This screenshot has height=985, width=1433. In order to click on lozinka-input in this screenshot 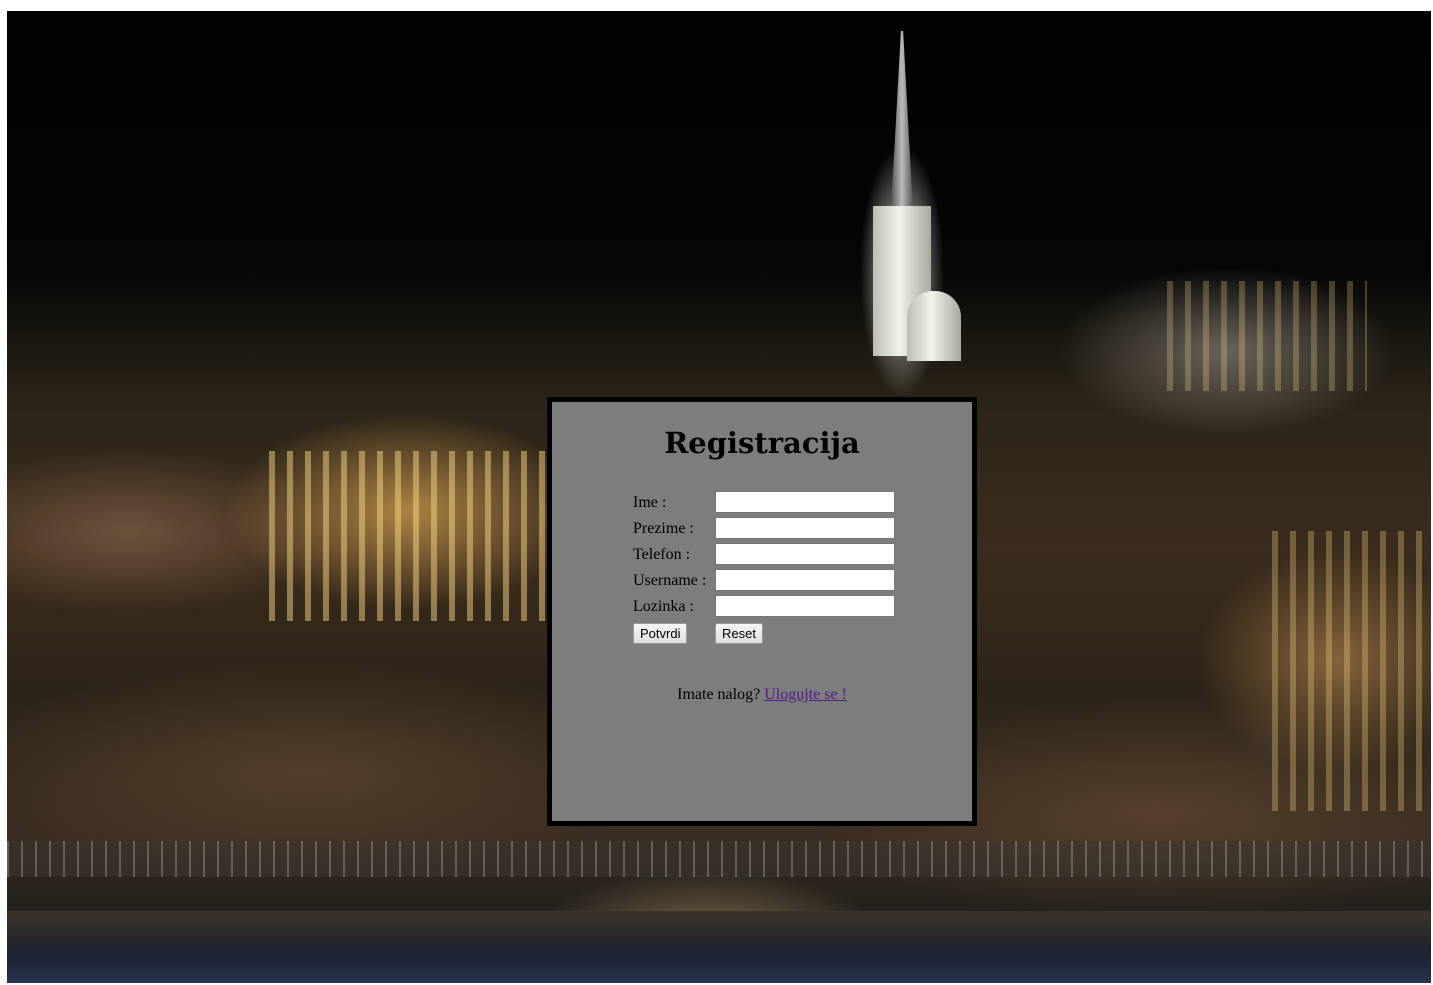, I will do `click(805, 606)`.